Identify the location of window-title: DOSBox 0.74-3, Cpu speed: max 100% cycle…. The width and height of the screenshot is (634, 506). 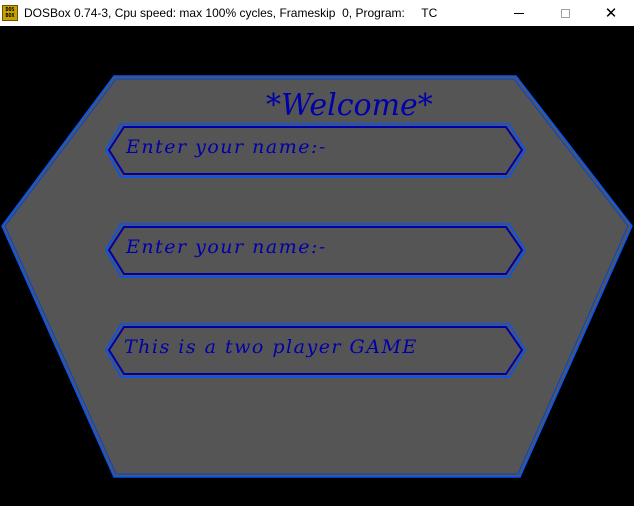
(231, 13).